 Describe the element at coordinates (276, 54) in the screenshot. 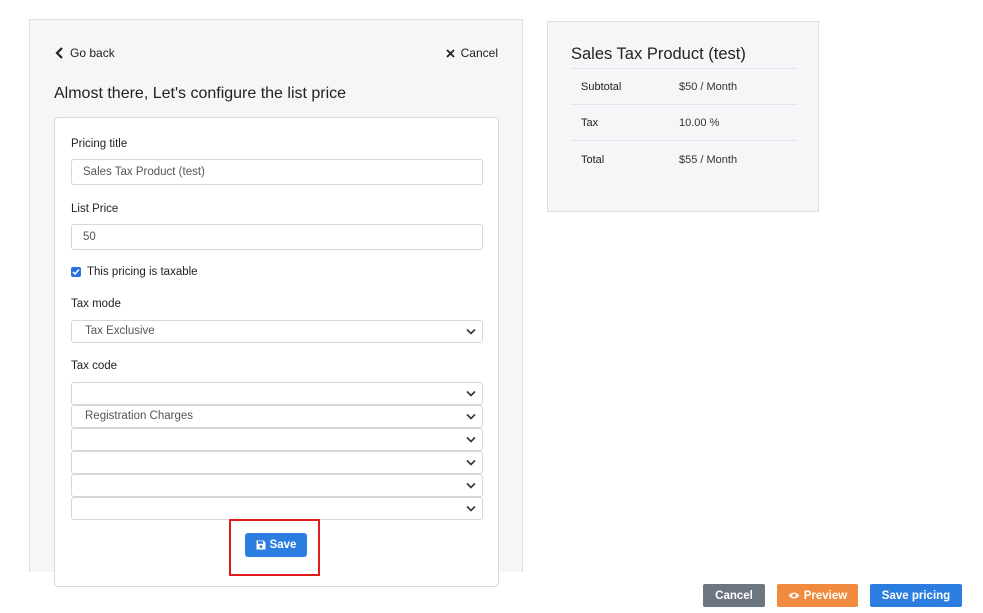

I see `panel-topbar: Go back Cancel` at that location.